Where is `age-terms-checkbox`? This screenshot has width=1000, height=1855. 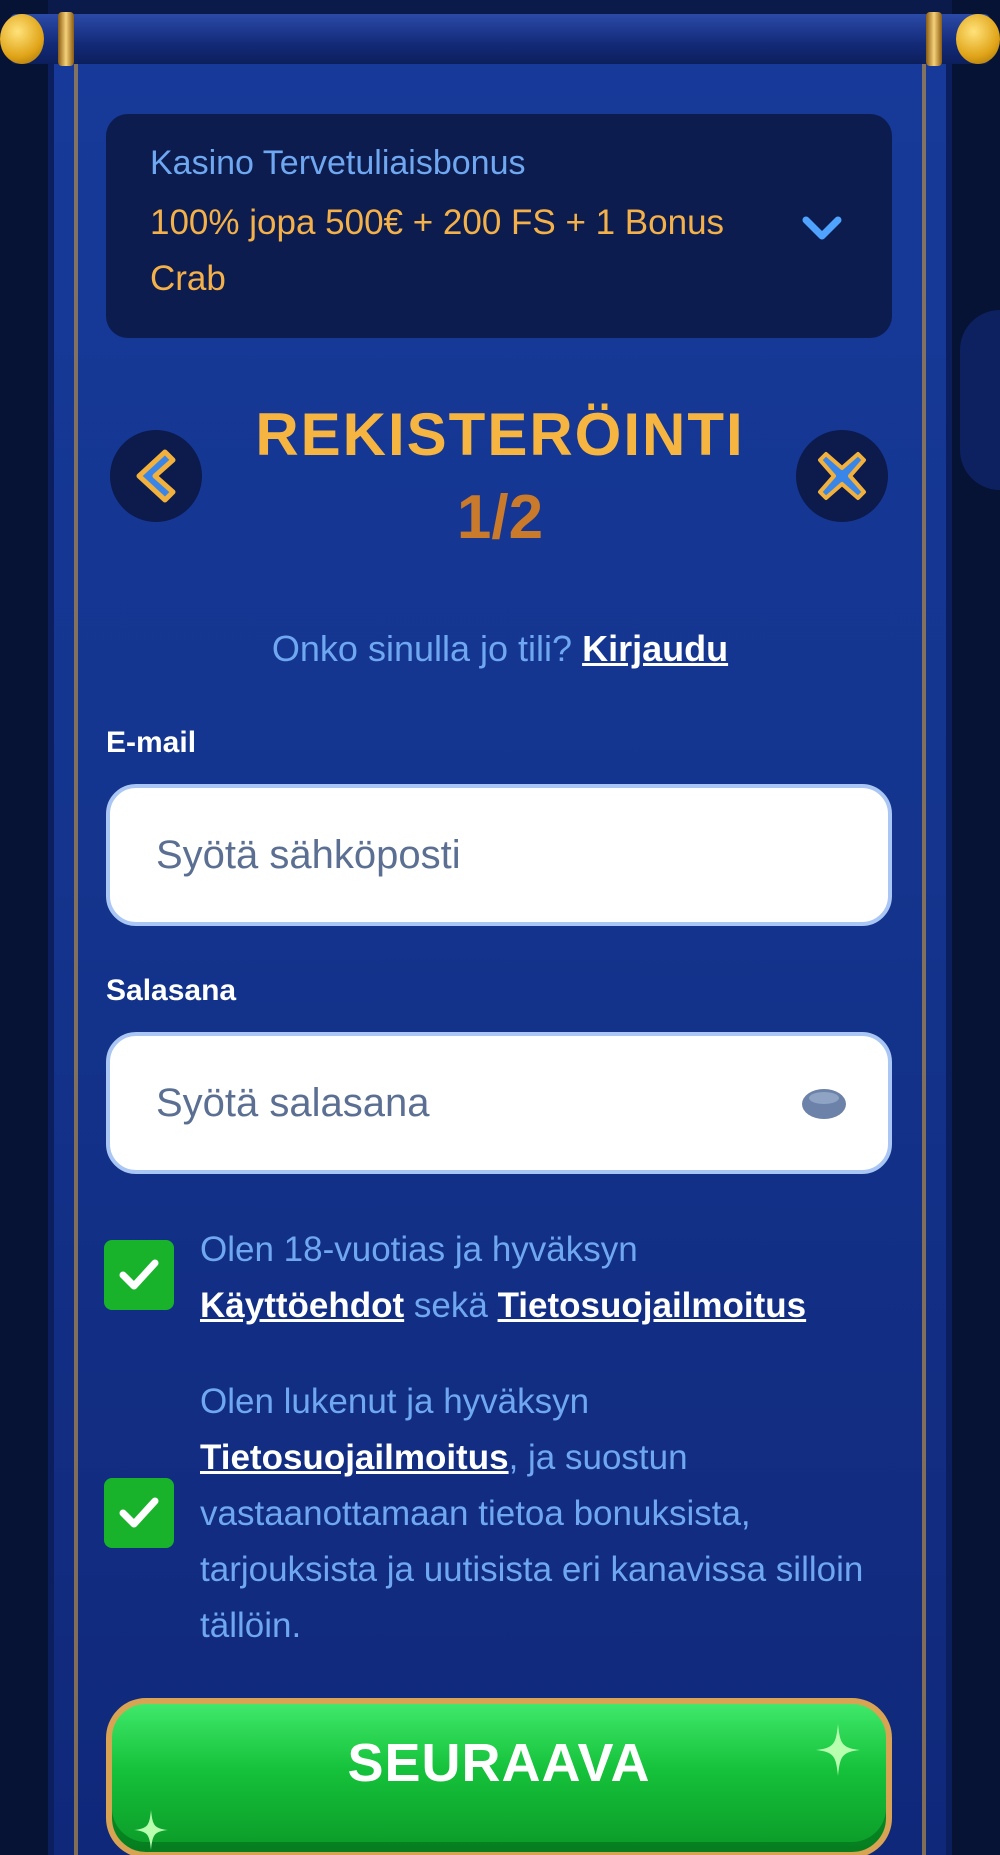 age-terms-checkbox is located at coordinates (139, 1275).